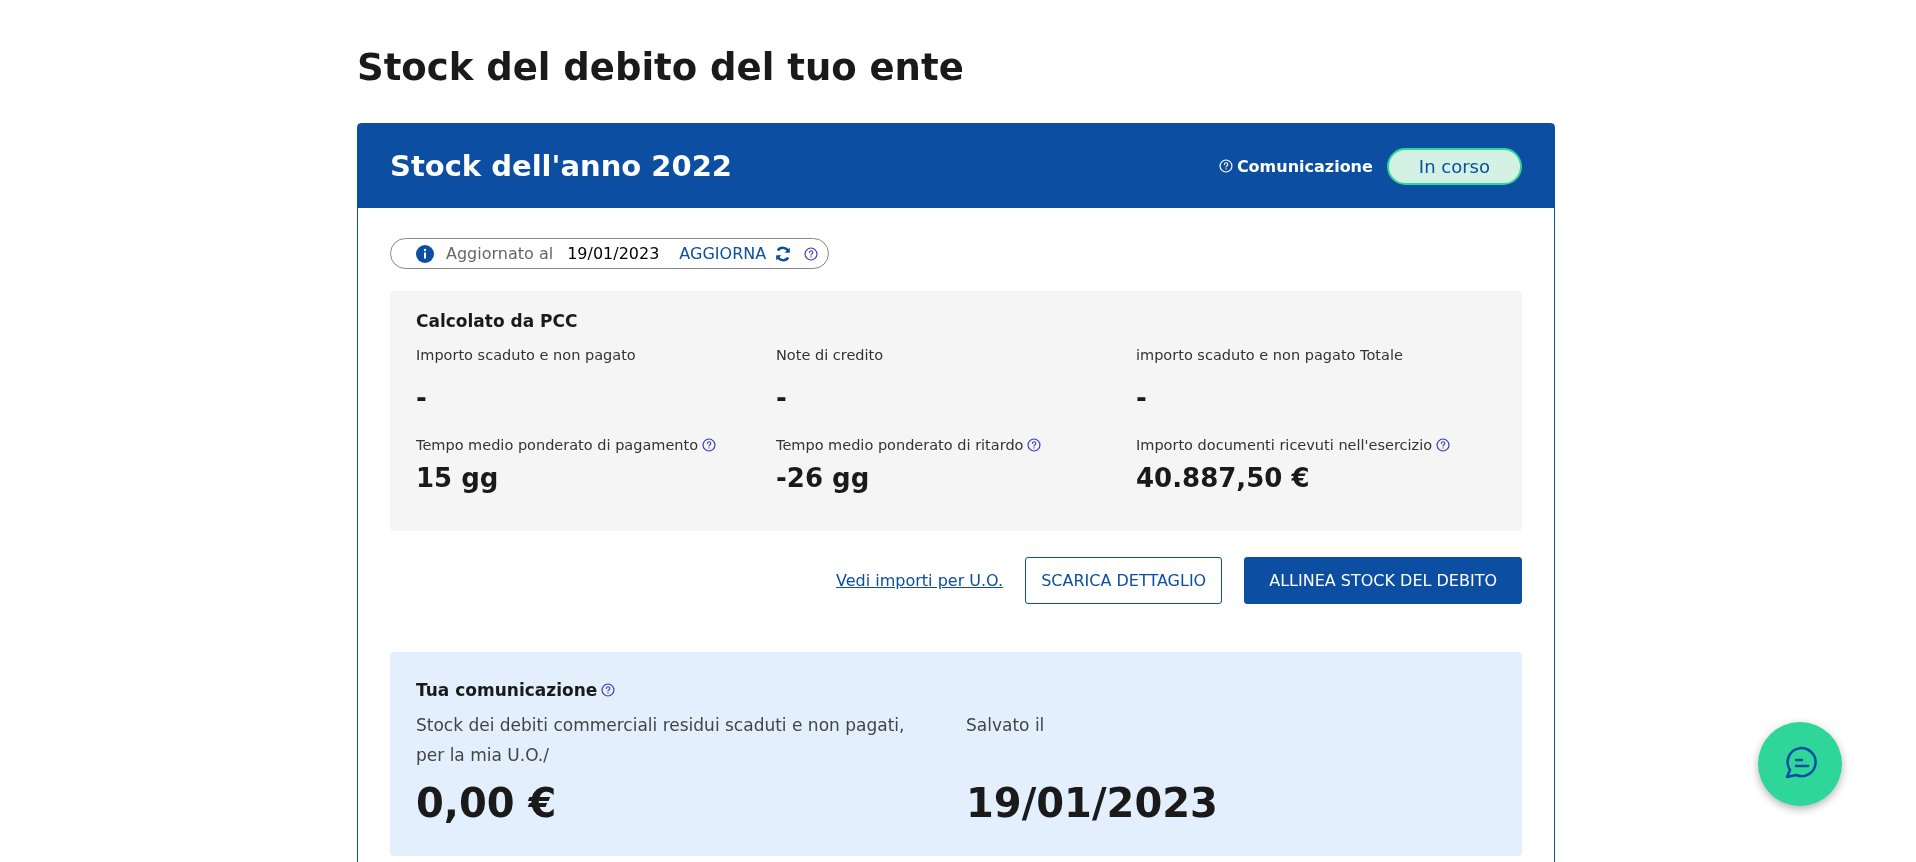 The height and width of the screenshot is (862, 1916). What do you see at coordinates (783, 253) in the screenshot?
I see `refresh-icon` at bounding box center [783, 253].